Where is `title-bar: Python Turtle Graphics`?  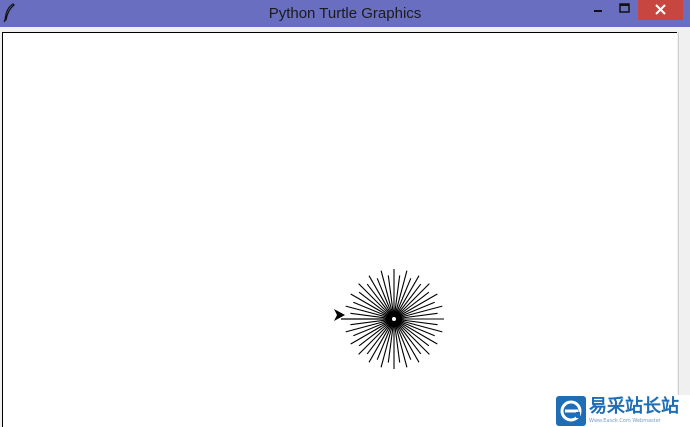 title-bar: Python Turtle Graphics is located at coordinates (345, 13).